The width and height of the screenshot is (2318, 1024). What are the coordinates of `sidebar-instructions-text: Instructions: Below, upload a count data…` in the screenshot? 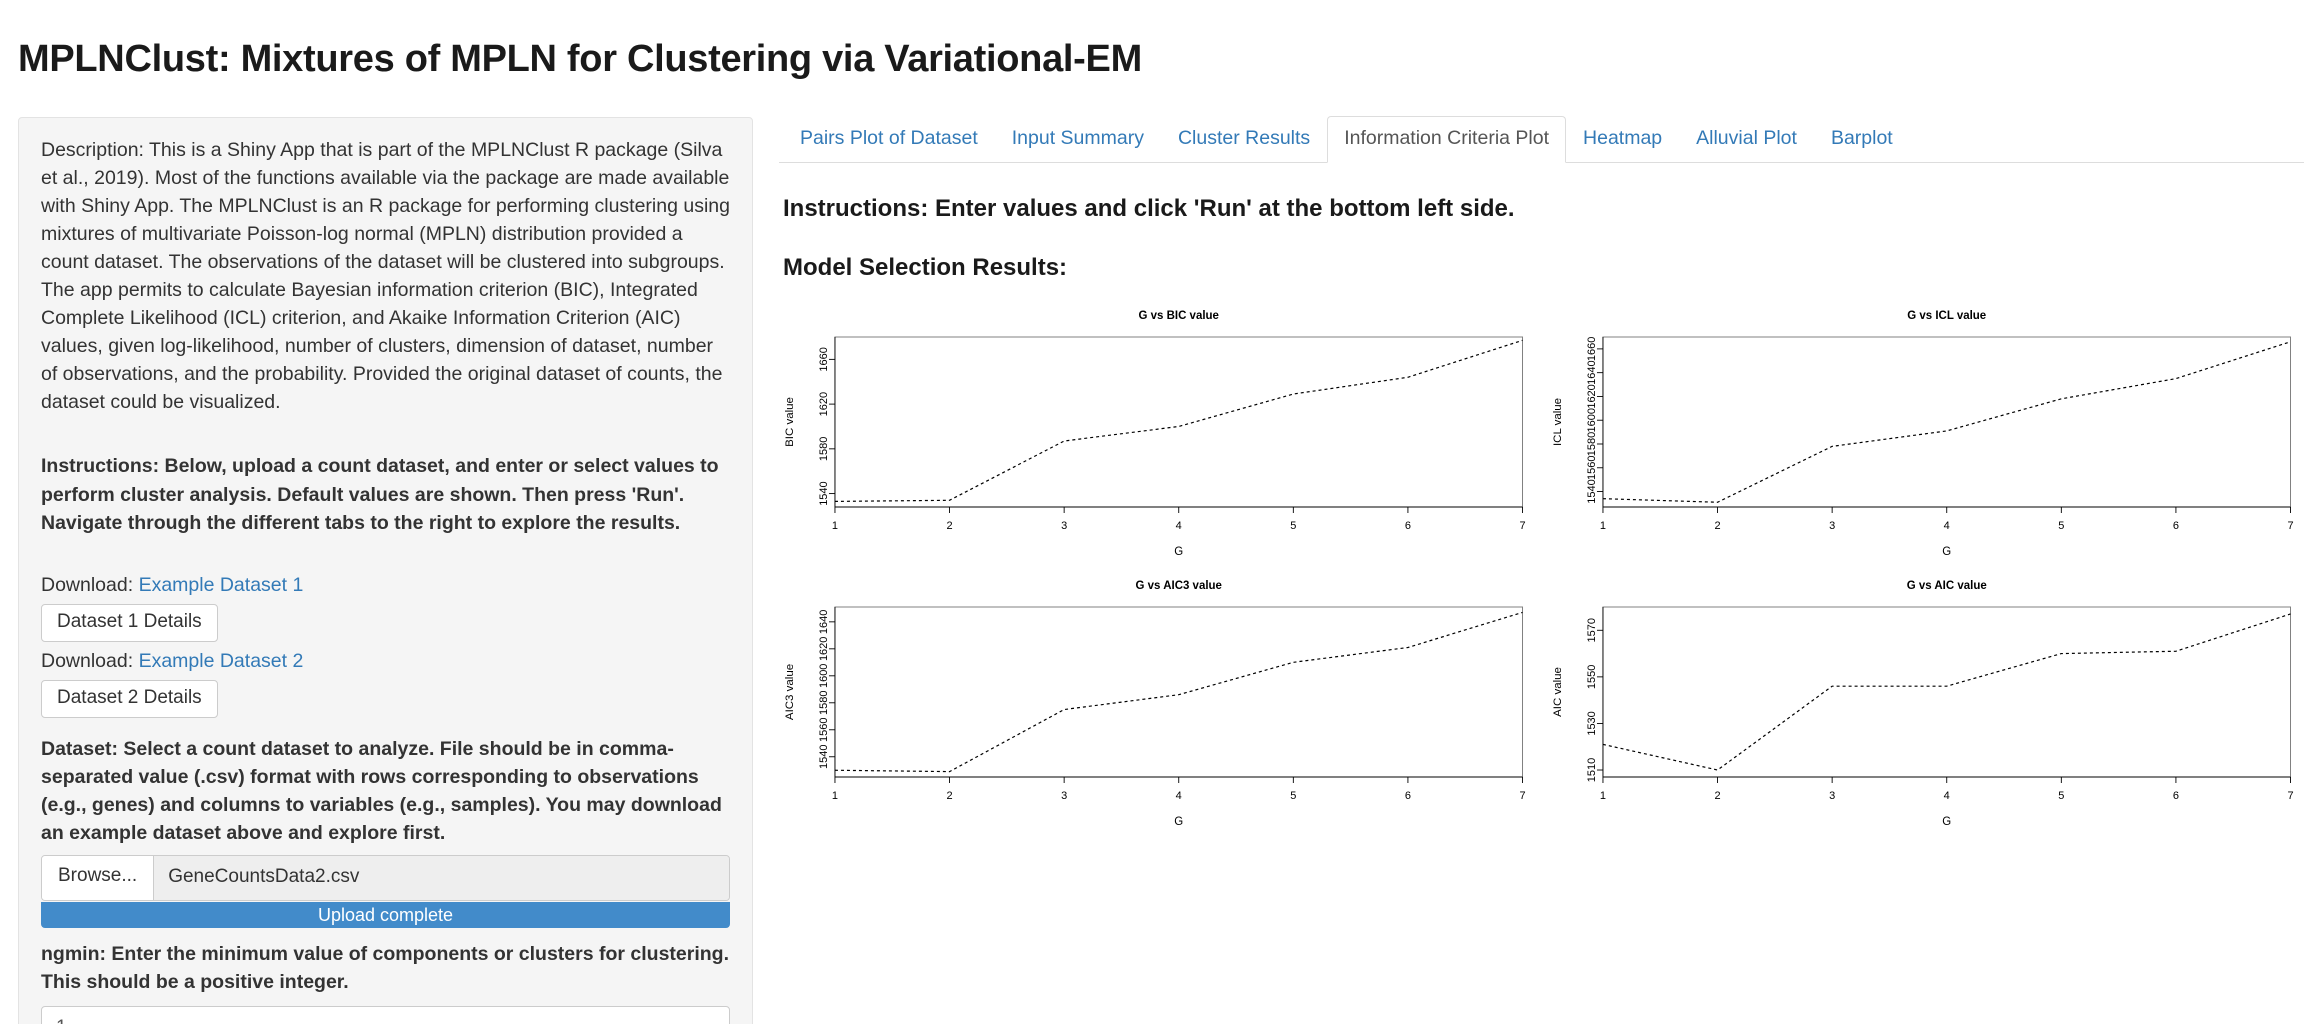 It's located at (380, 494).